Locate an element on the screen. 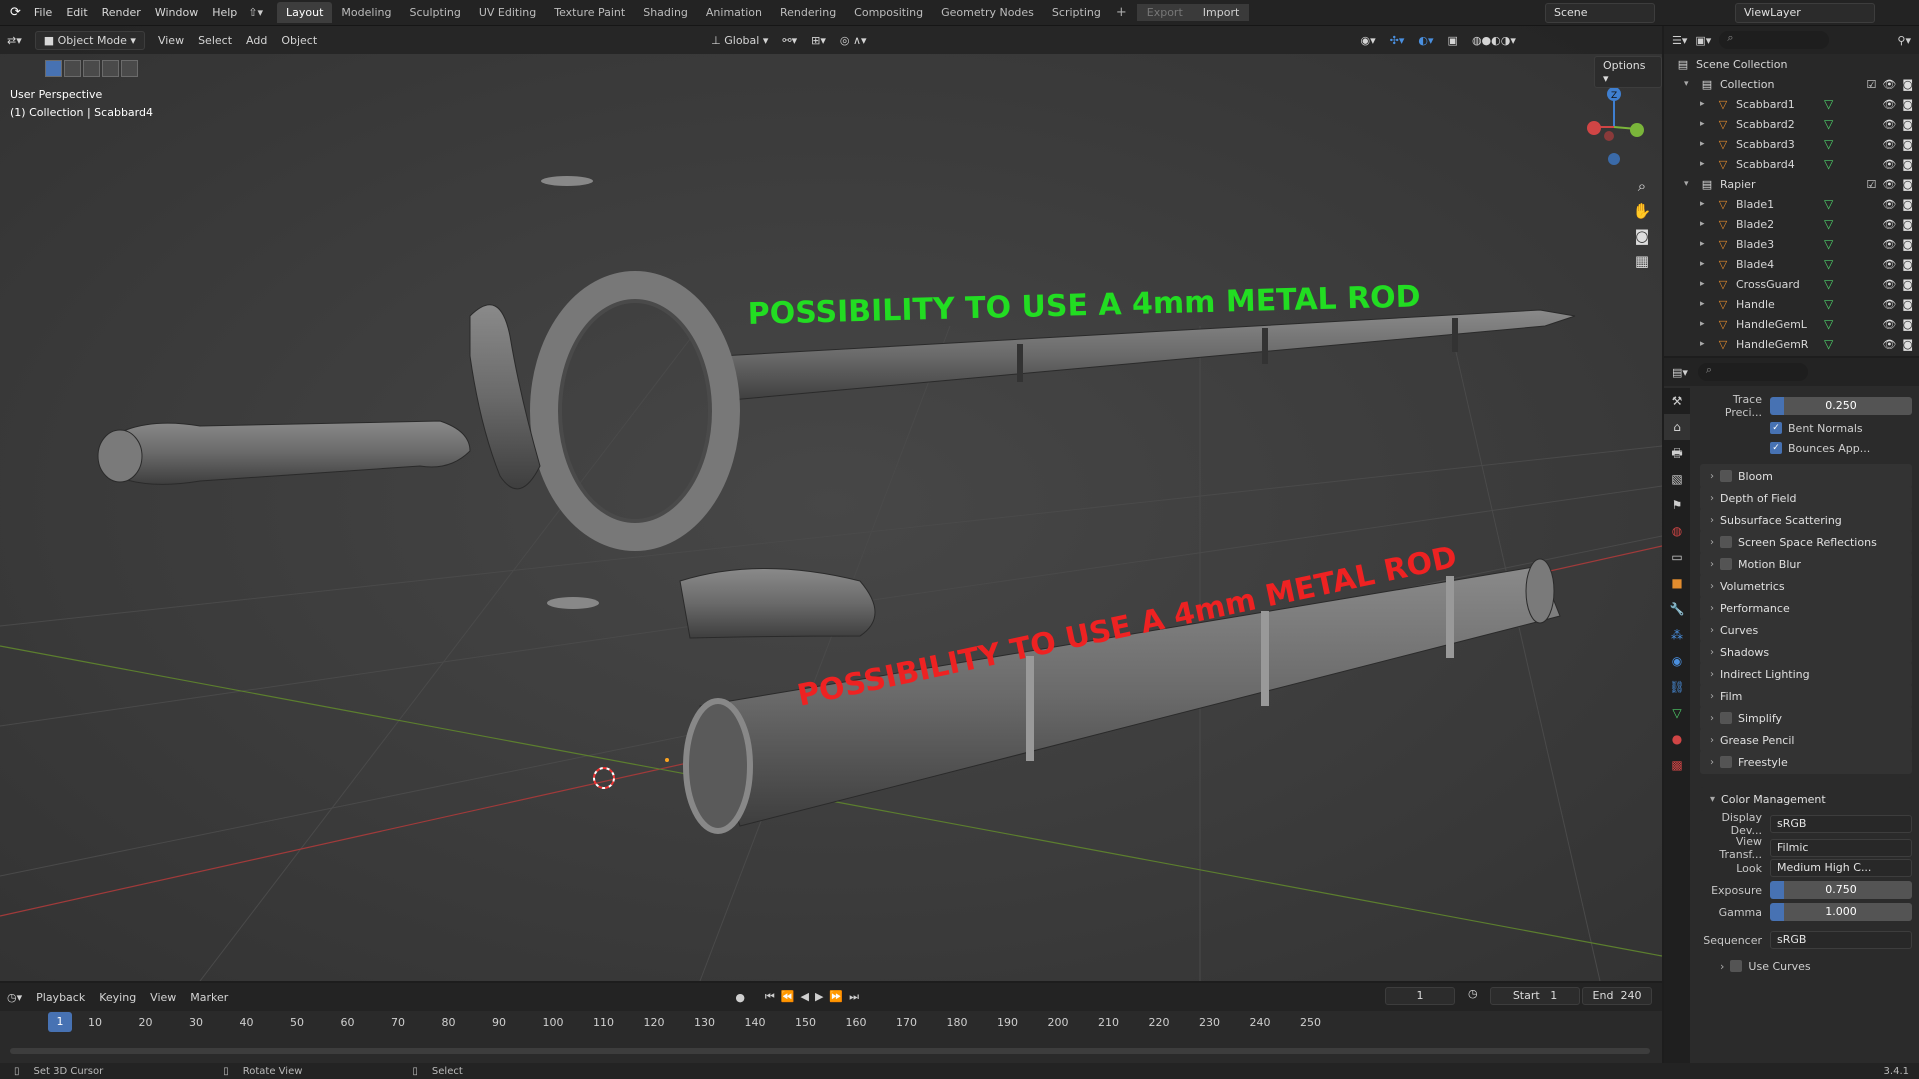 The image size is (1919, 1079). texture-tab-icon: ▩ is located at coordinates (1677, 765).